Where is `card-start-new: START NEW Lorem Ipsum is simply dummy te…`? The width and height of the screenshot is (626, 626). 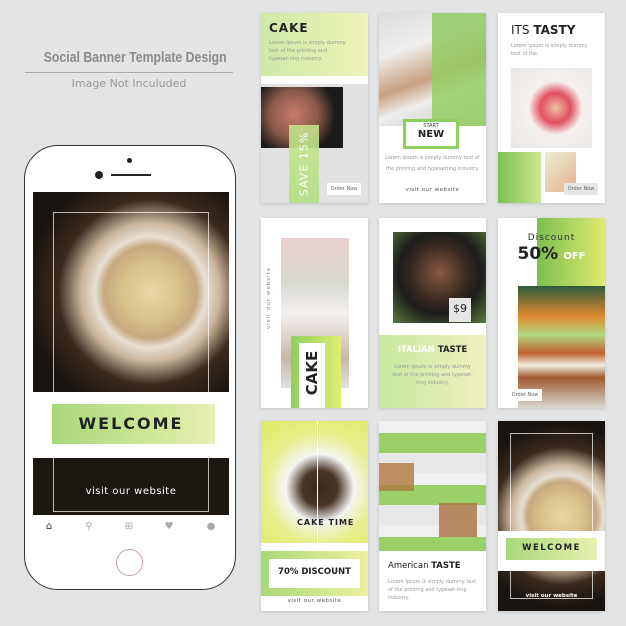 card-start-new: START NEW Lorem Ipsum is simply dummy te… is located at coordinates (432, 108).